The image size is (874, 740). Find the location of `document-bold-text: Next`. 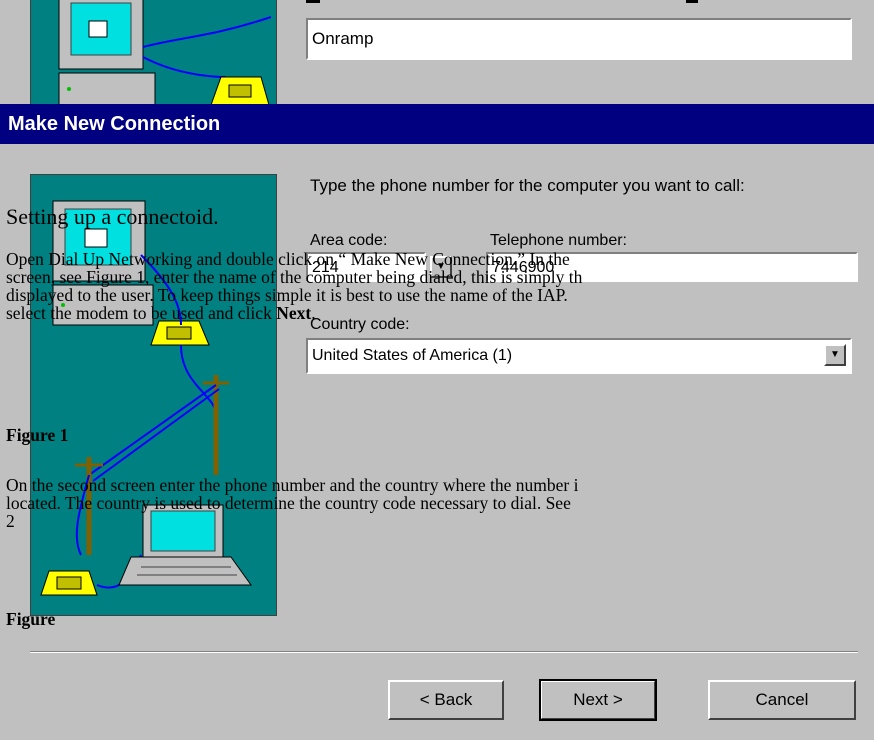

document-bold-text: Next is located at coordinates (294, 313).